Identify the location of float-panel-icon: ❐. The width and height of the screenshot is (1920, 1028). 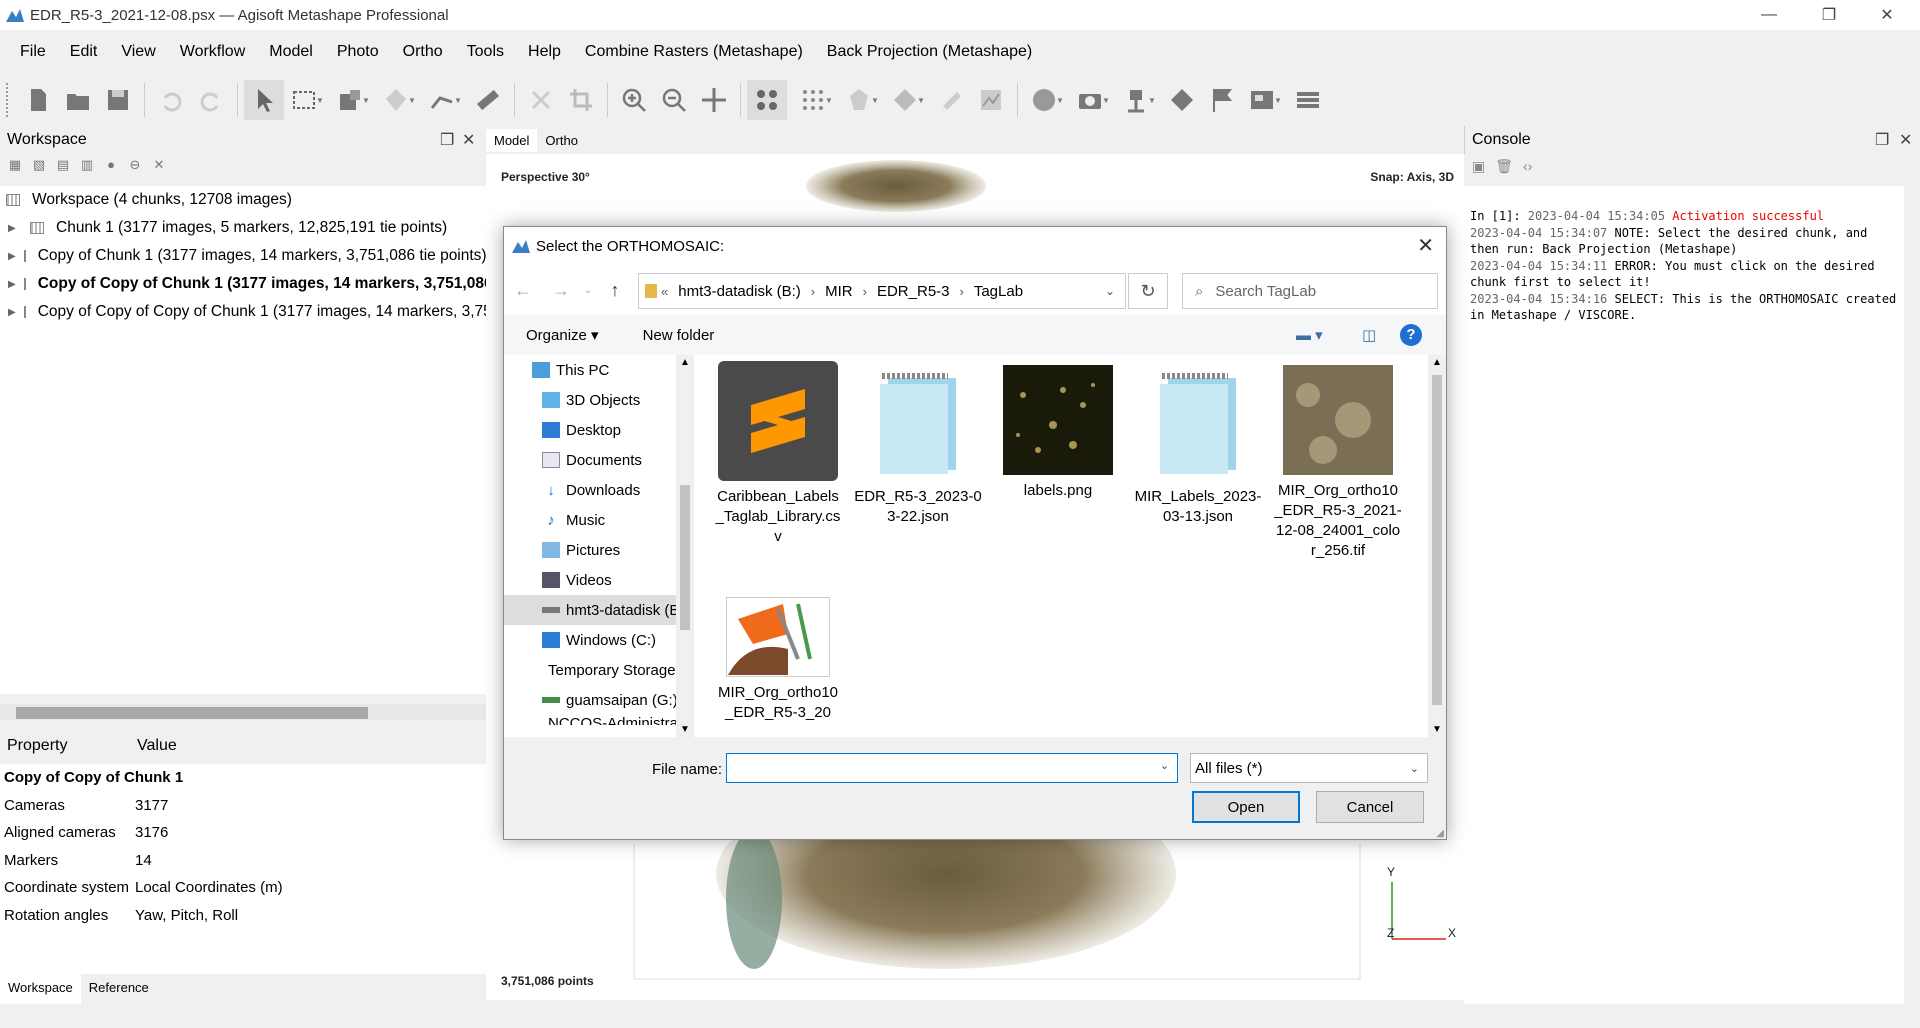
(1882, 140).